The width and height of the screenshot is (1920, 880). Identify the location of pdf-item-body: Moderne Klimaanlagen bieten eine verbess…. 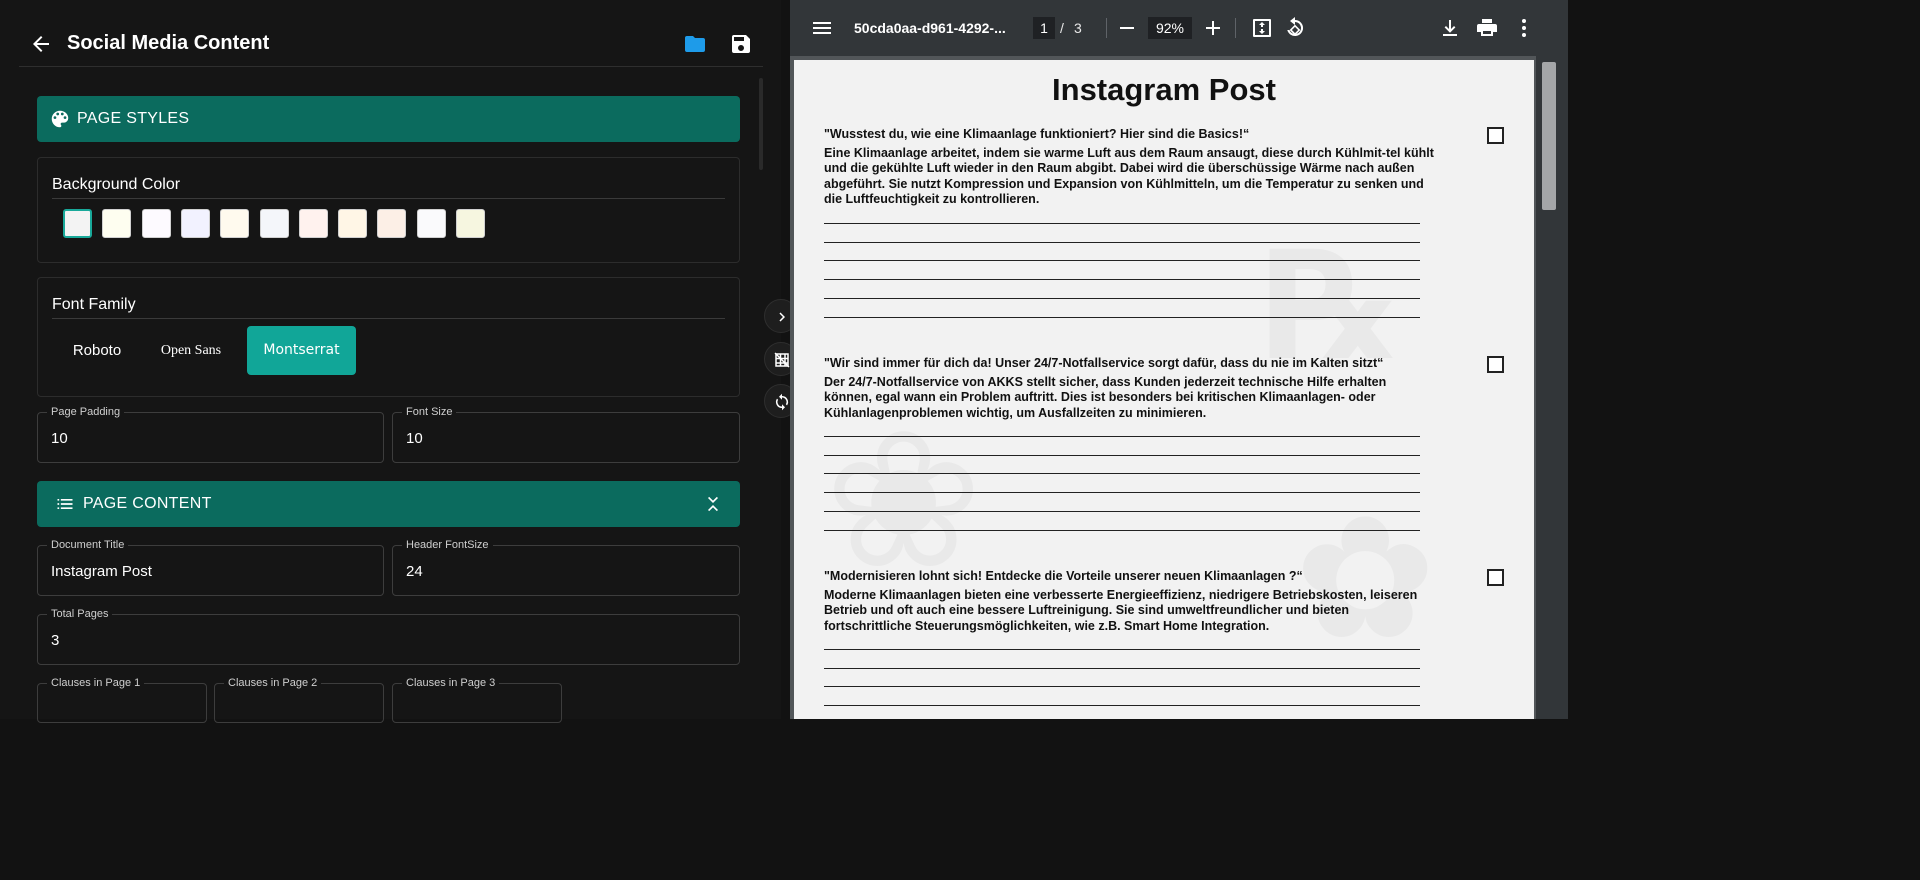
(1121, 610).